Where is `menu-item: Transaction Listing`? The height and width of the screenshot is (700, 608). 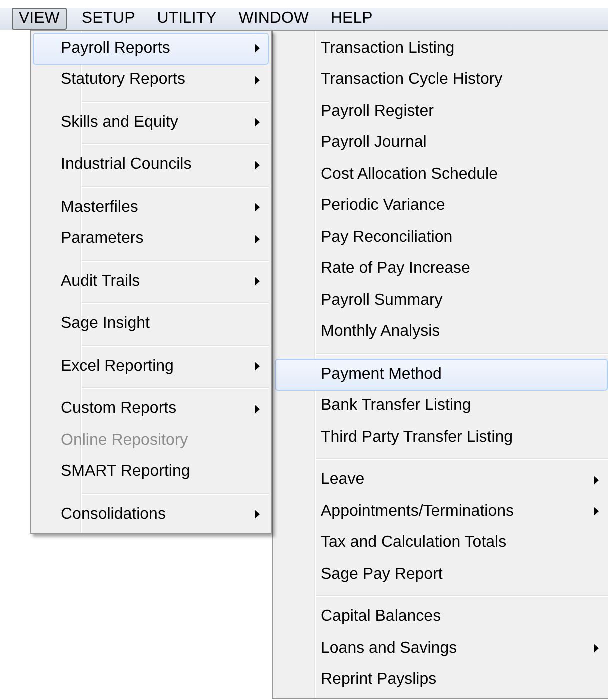
menu-item: Transaction Listing is located at coordinates (441, 48).